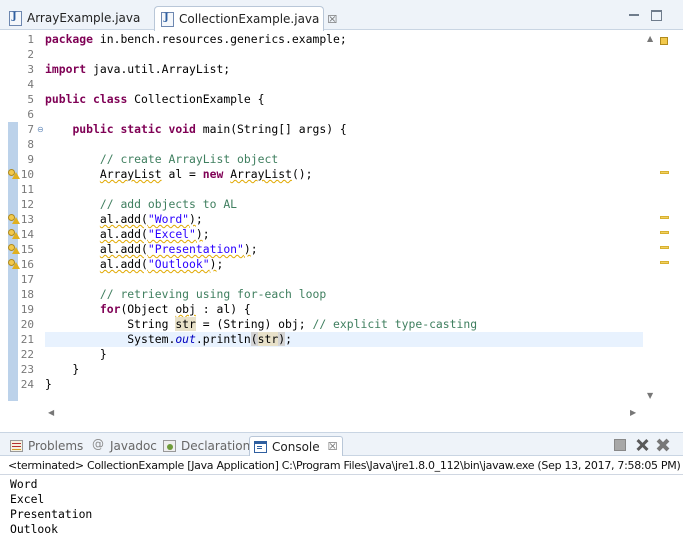  I want to click on code-token: System., so click(110, 339).